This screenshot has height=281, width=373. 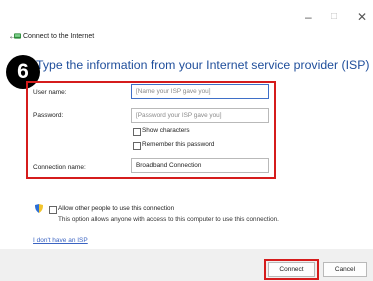 I want to click on connection-name-label: Connection name:, so click(x=59, y=167).